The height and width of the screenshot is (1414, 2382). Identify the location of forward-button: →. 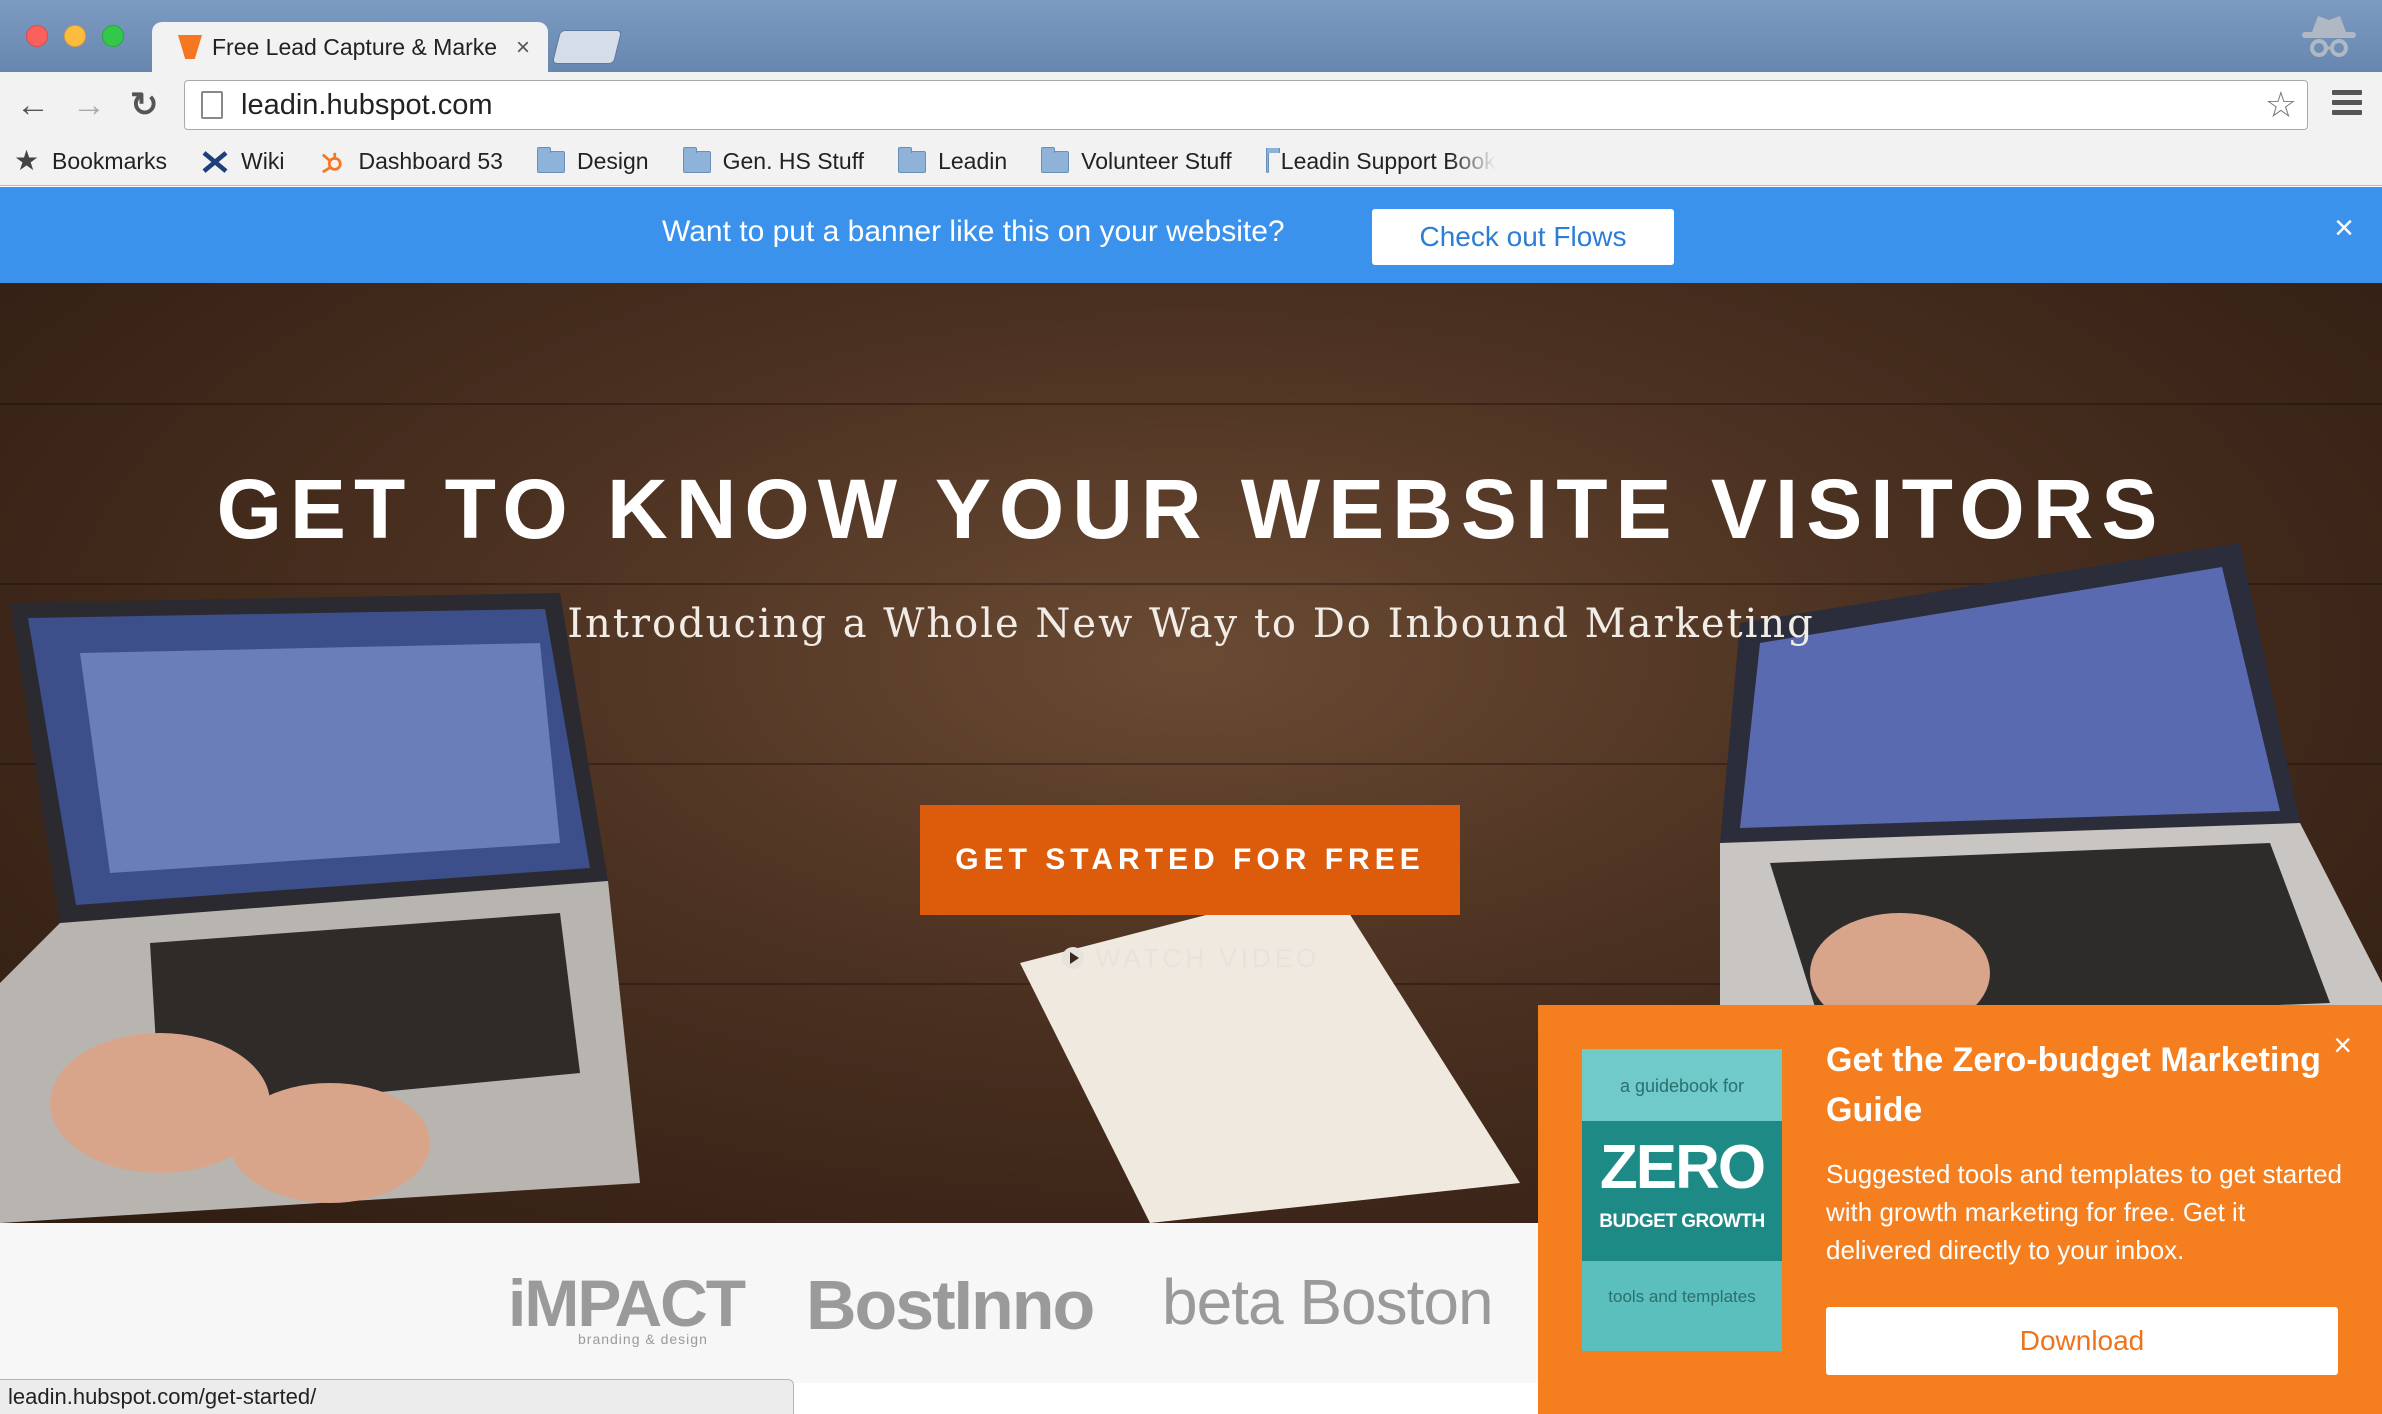
(89, 105).